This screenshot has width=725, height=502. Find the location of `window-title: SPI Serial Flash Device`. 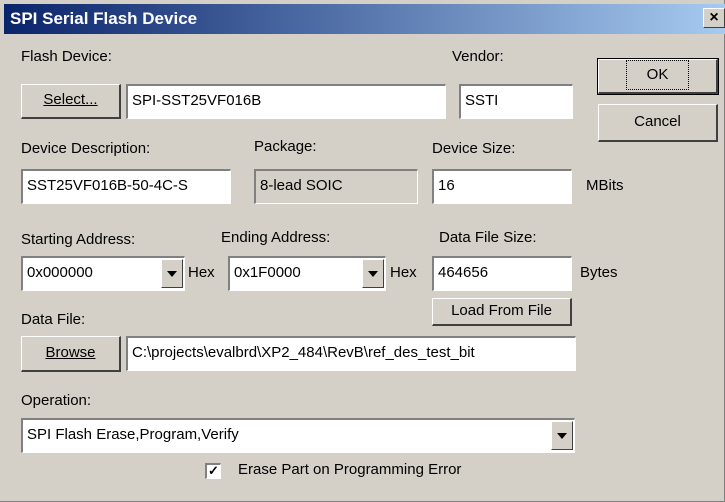

window-title: SPI Serial Flash Device is located at coordinates (104, 18).